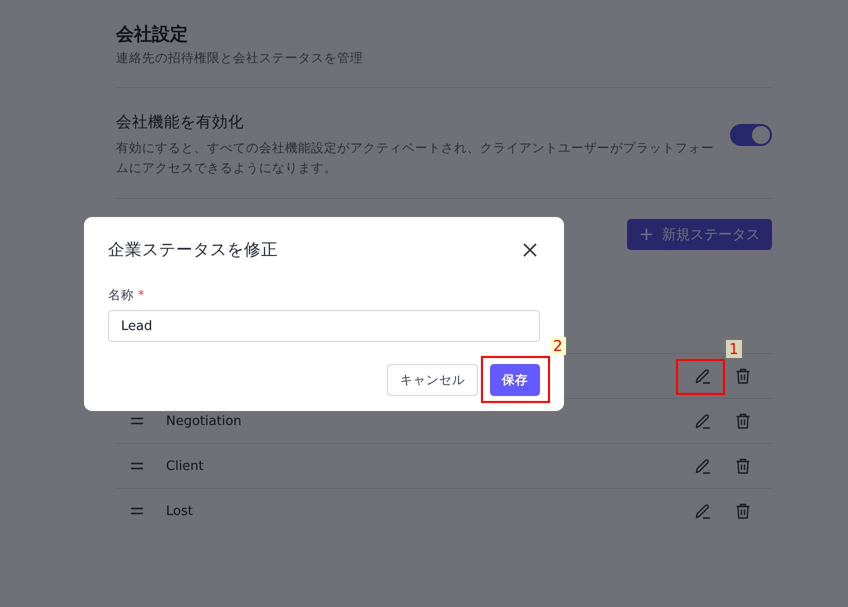  What do you see at coordinates (530, 250) in the screenshot?
I see `close-icon` at bounding box center [530, 250].